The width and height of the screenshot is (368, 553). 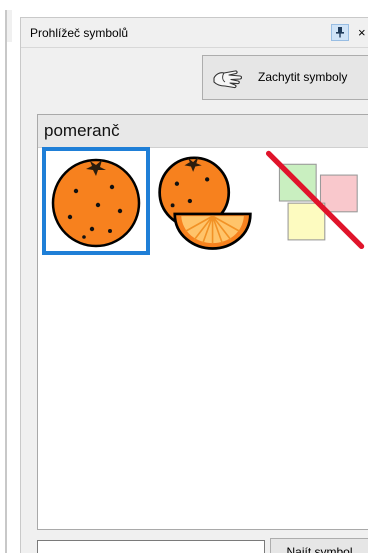 What do you see at coordinates (228, 79) in the screenshot?
I see `hand-pointer-icon` at bounding box center [228, 79].